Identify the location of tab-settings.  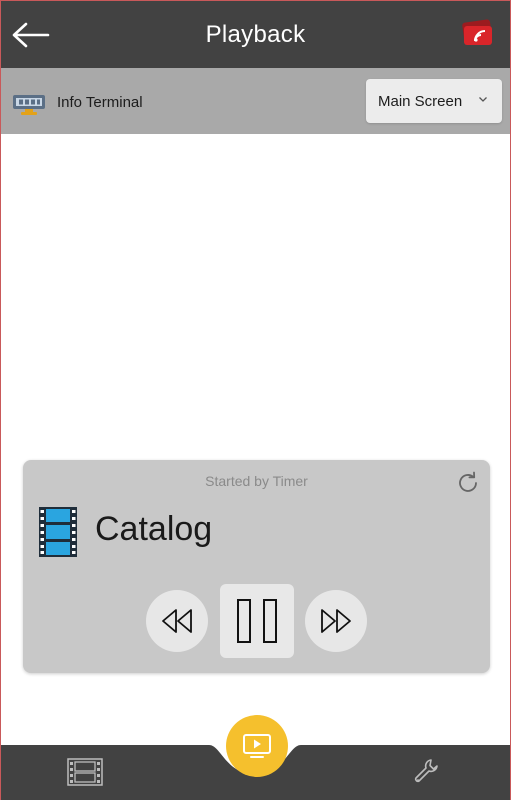
(427, 772).